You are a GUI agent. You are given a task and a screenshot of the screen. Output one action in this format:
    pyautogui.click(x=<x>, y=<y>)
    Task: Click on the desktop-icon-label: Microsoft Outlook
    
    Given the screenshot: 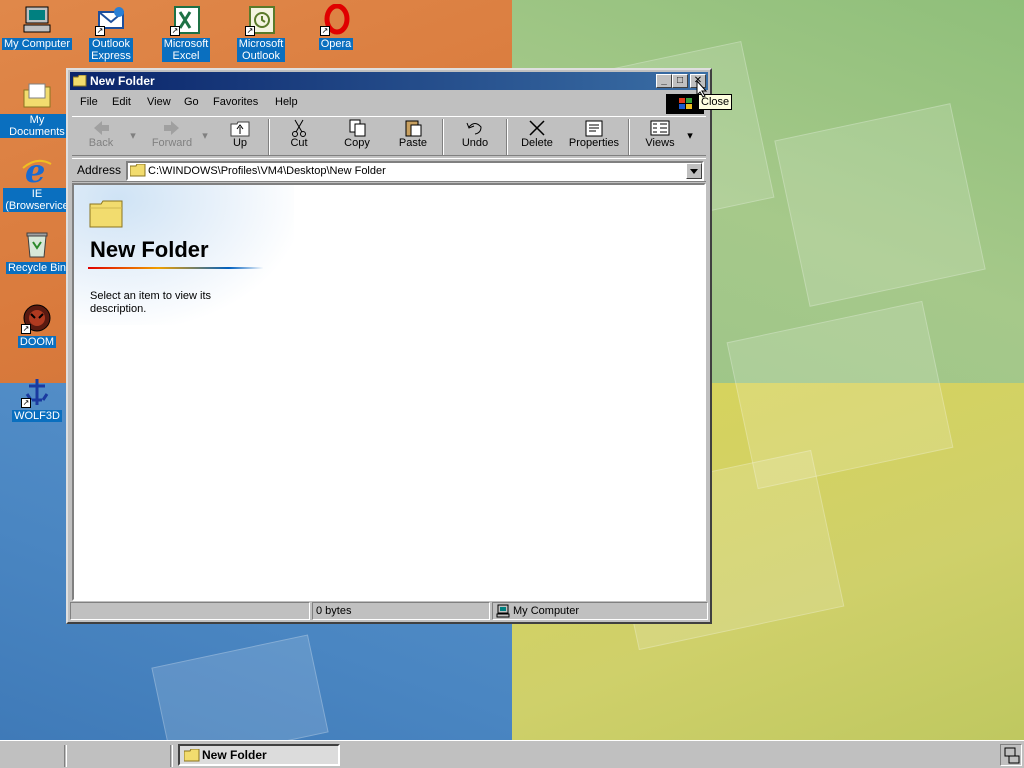 What is the action you would take?
    pyautogui.click(x=261, y=50)
    